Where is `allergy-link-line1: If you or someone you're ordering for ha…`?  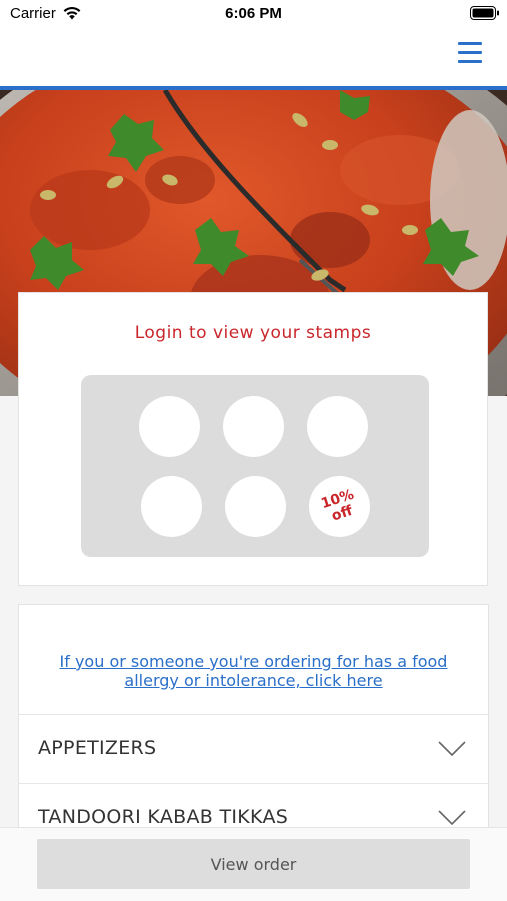 allergy-link-line1: If you or someone you're ordering for ha… is located at coordinates (253, 661).